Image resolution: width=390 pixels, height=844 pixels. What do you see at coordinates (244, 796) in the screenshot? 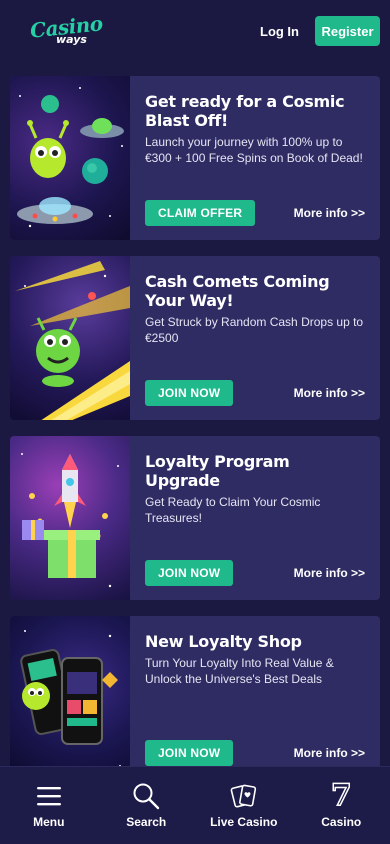
I see `cards-icon` at bounding box center [244, 796].